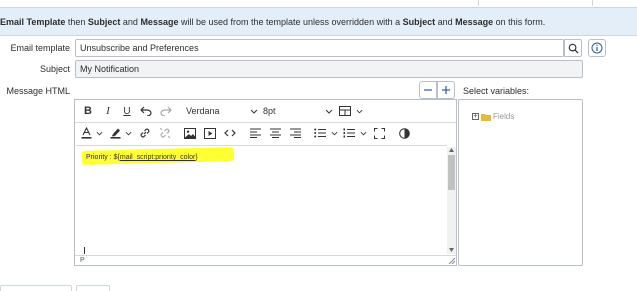  I want to click on tree-node-label: Fields, so click(504, 116).